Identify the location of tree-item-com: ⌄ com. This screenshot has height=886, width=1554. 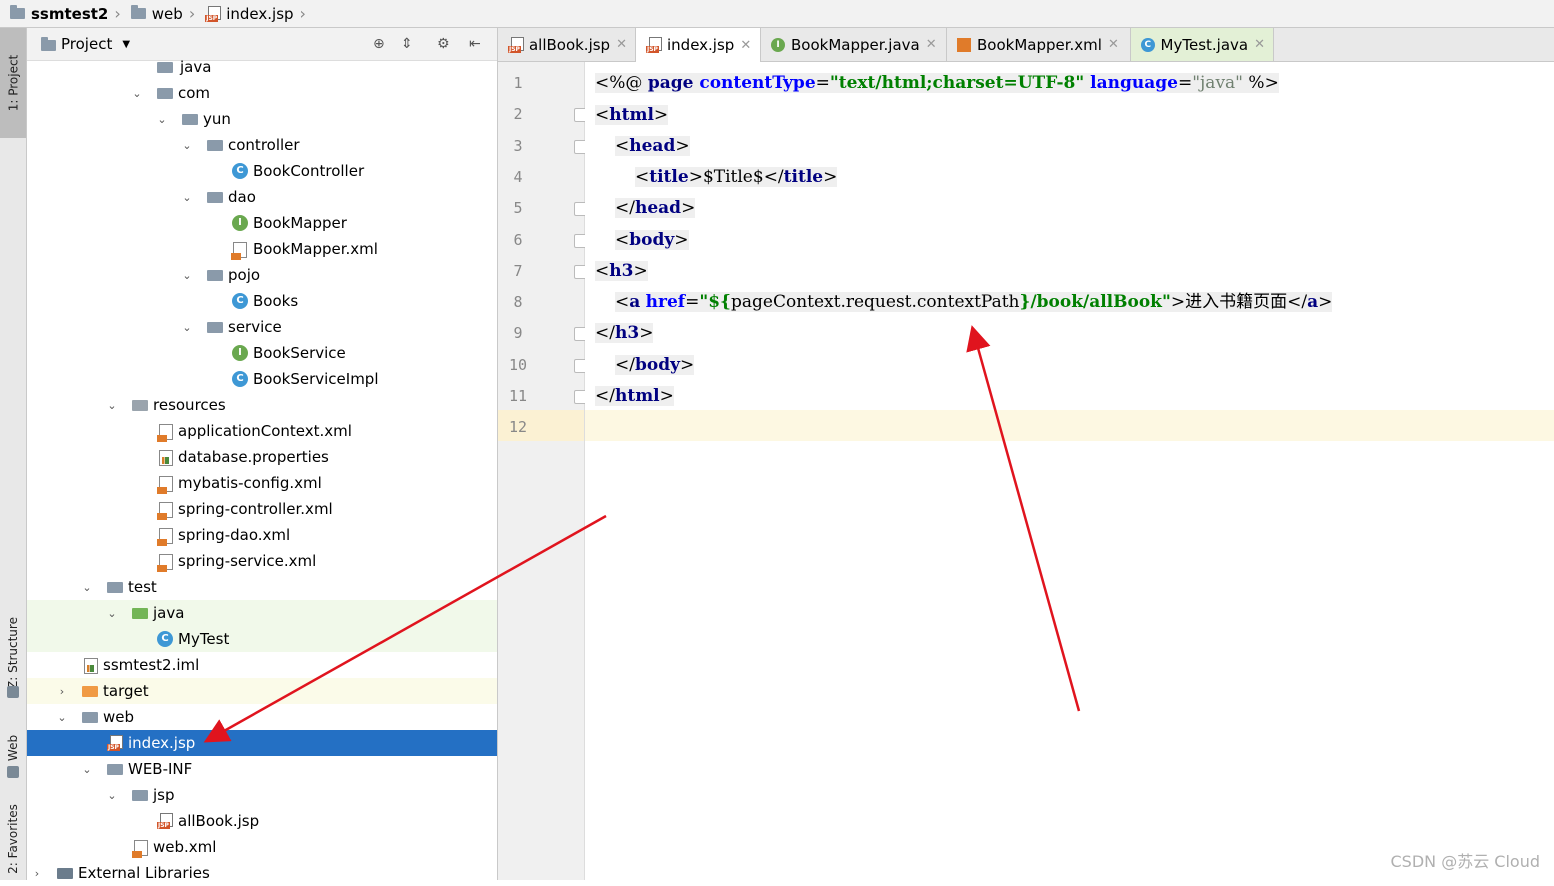
(262, 93).